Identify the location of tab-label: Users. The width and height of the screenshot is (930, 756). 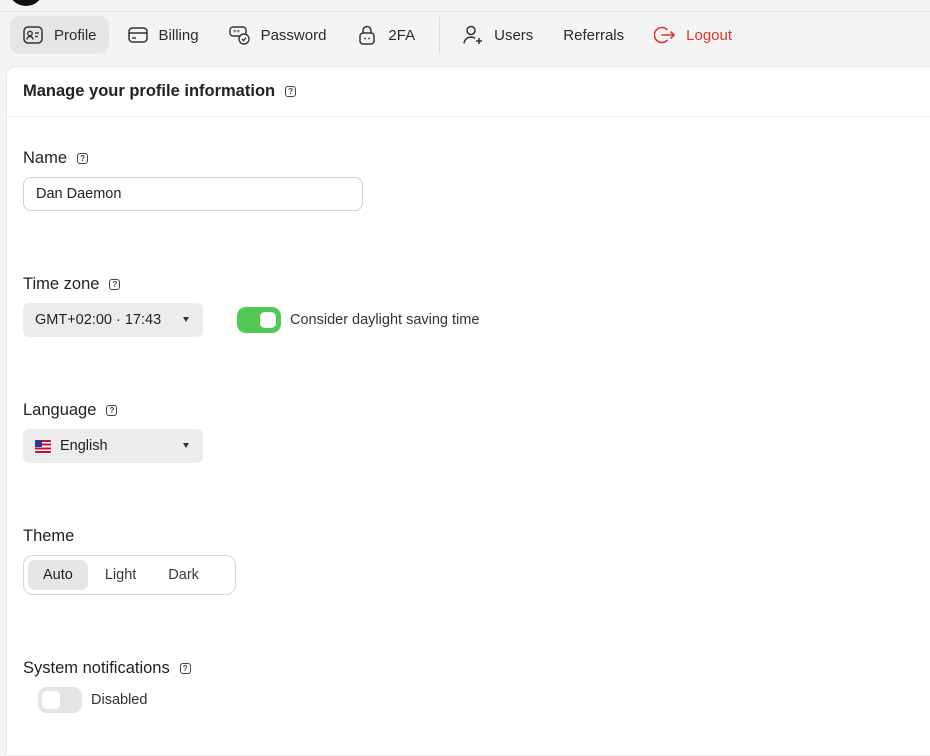
(514, 35).